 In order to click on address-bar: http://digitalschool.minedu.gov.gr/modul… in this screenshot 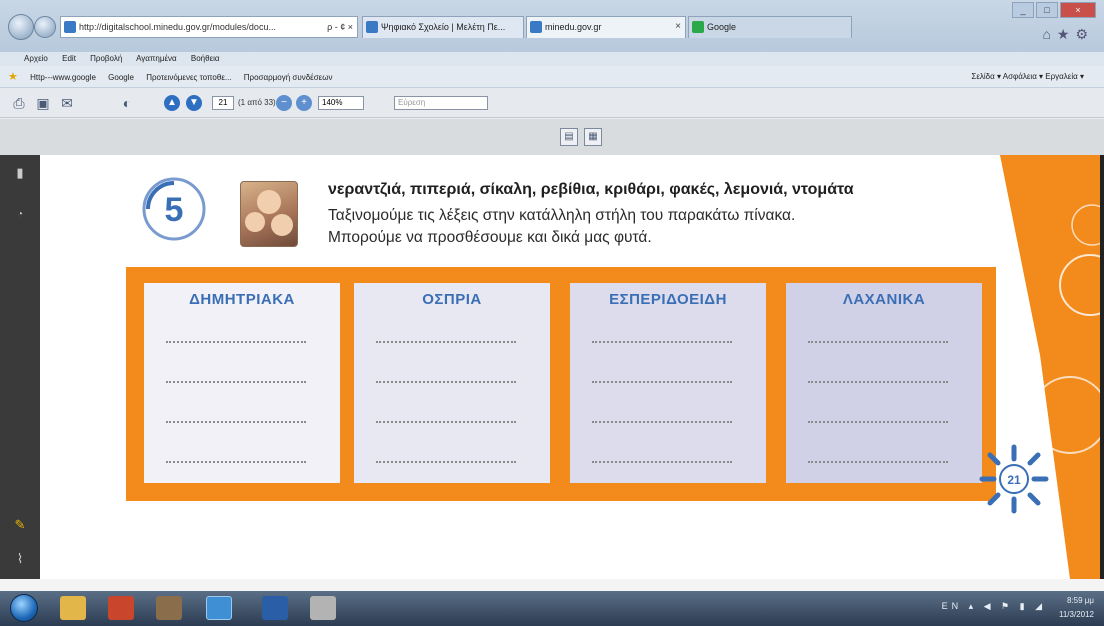, I will do `click(209, 27)`.